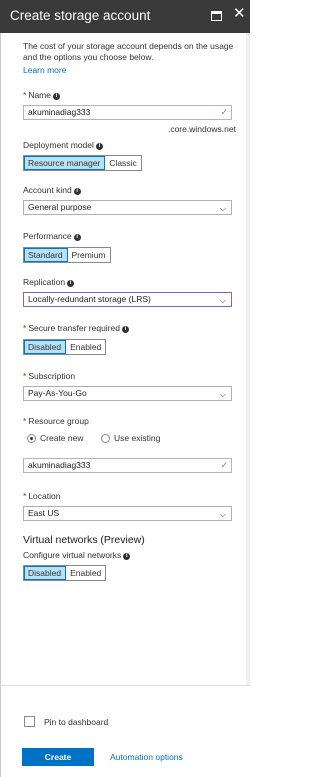 This screenshot has width=320, height=777. Describe the element at coordinates (58, 757) in the screenshot. I see `create-button: Create` at that location.